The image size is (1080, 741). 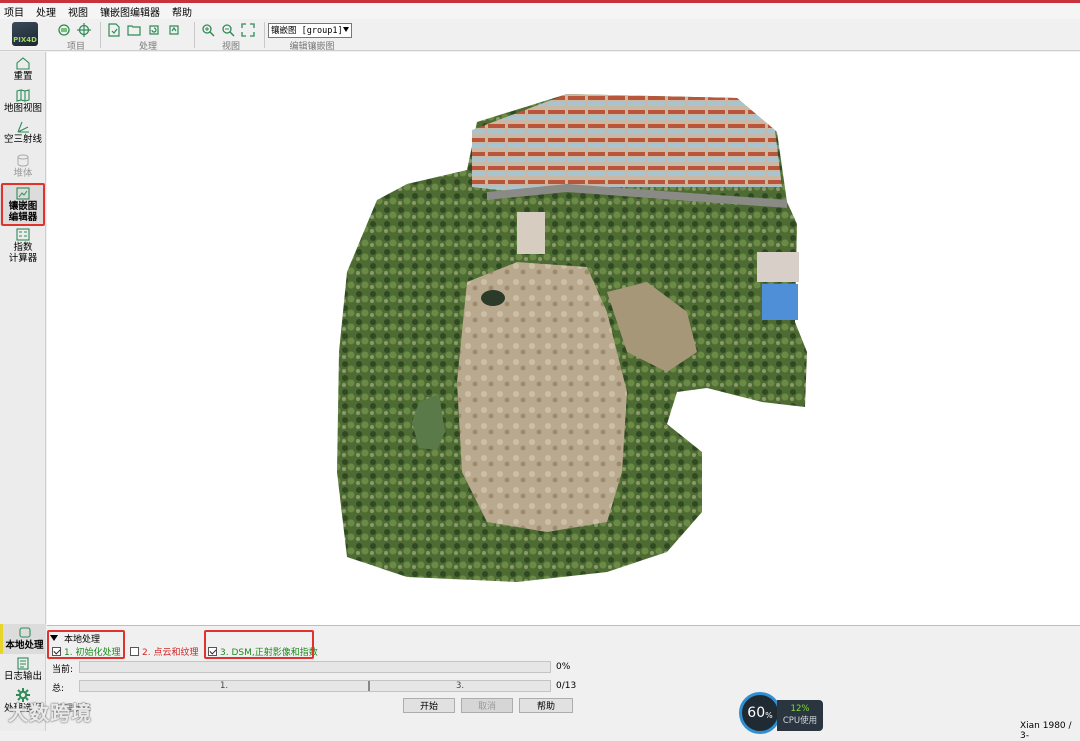 What do you see at coordinates (24, 645) in the screenshot?
I see `sidebar-item-label: 本地处理` at bounding box center [24, 645].